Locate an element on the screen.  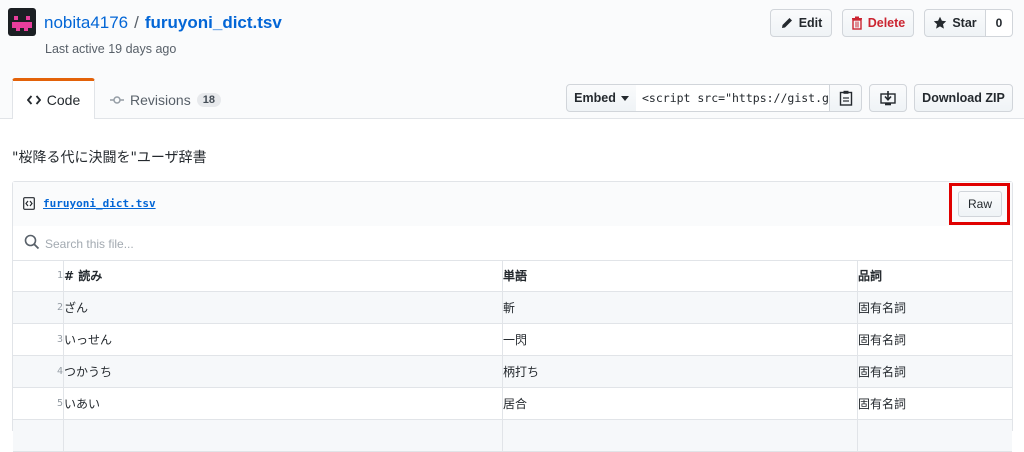
caret-down-icon is located at coordinates (624, 98).